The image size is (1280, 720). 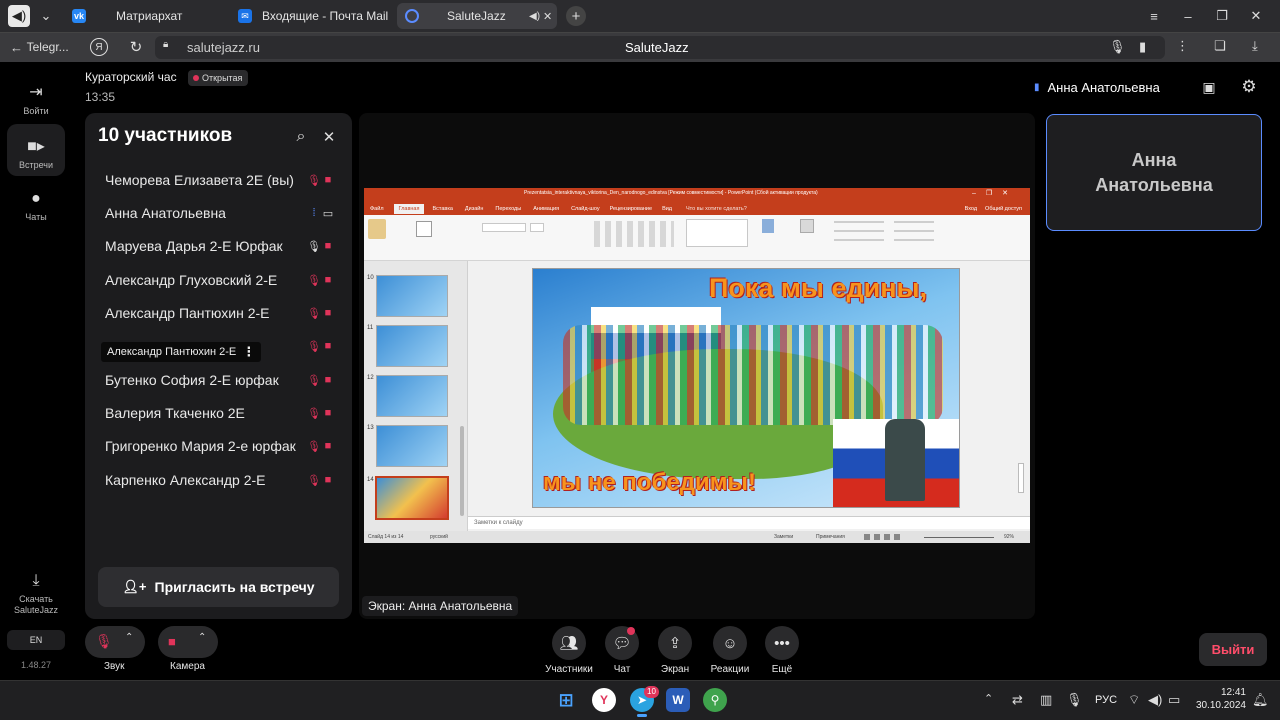 I want to click on slide-scrollbar, so click(x=1021, y=478).